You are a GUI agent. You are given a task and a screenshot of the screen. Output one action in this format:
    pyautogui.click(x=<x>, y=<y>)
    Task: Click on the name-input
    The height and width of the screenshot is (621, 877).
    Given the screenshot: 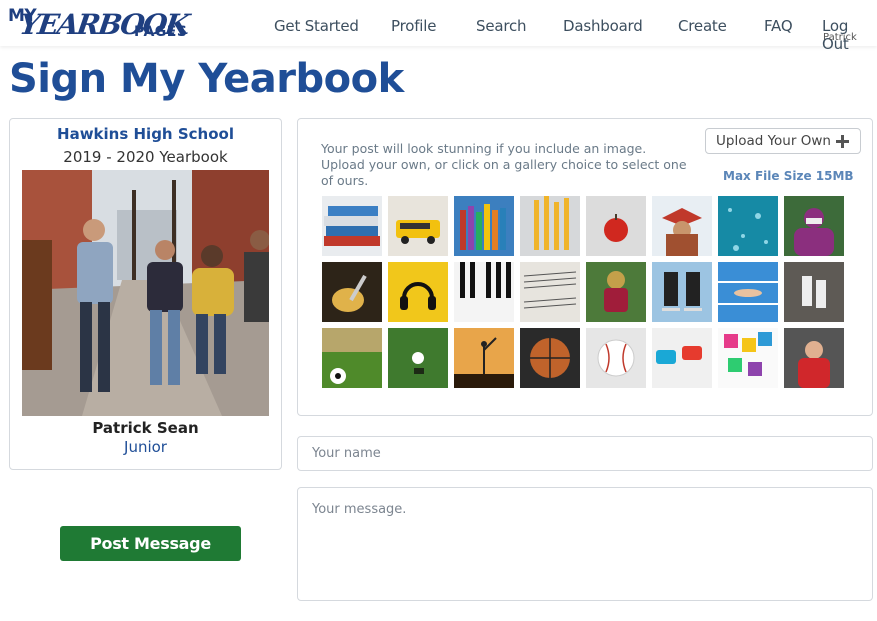 What is the action you would take?
    pyautogui.click(x=585, y=453)
    